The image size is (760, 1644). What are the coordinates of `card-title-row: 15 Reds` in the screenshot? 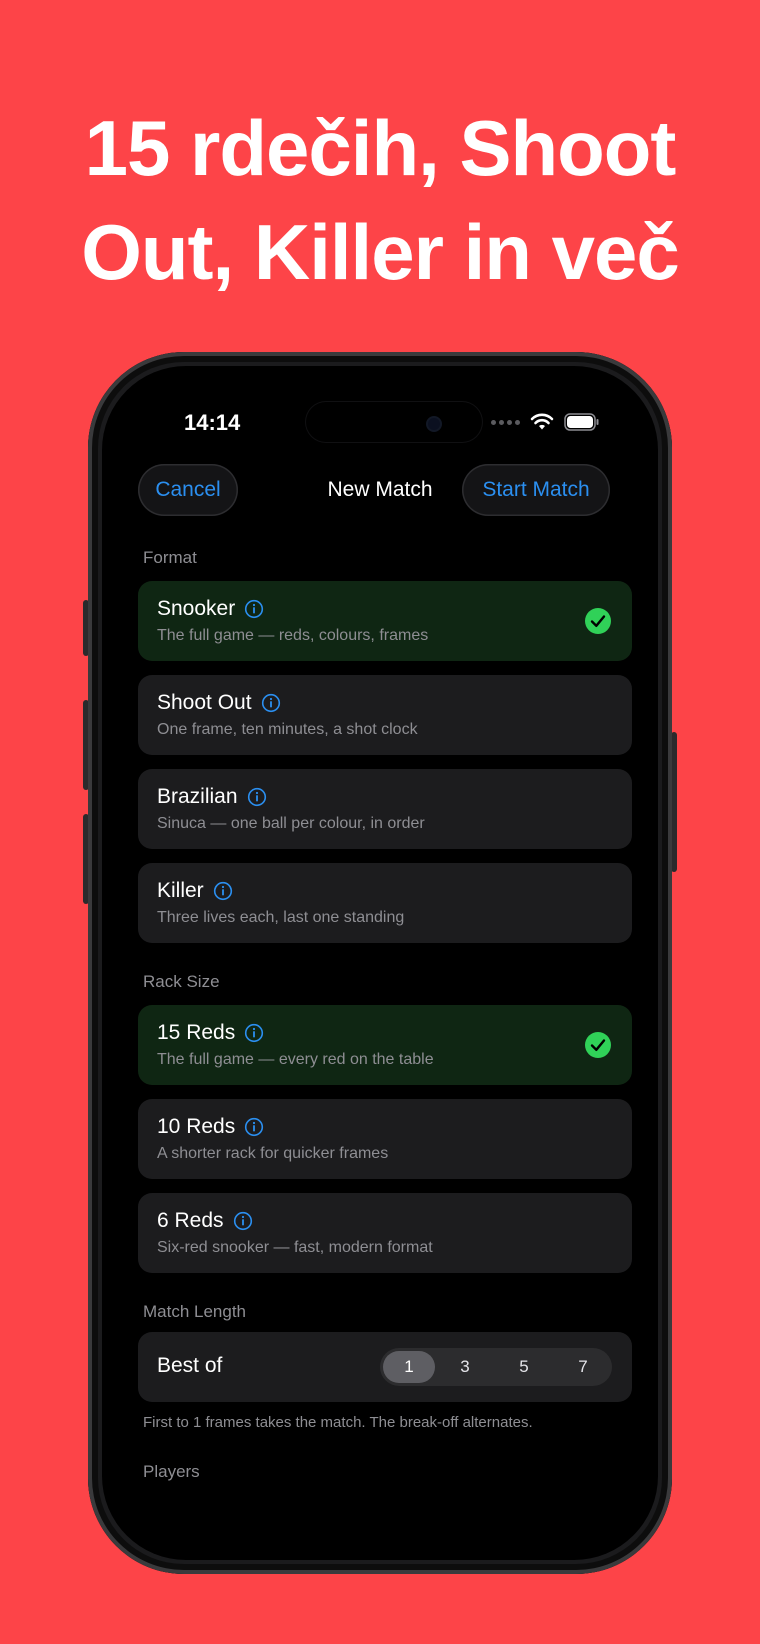 It's located at (210, 1033).